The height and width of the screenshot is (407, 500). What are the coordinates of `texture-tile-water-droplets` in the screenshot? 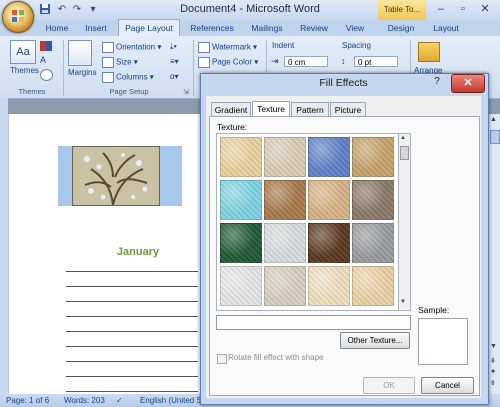 It's located at (241, 200).